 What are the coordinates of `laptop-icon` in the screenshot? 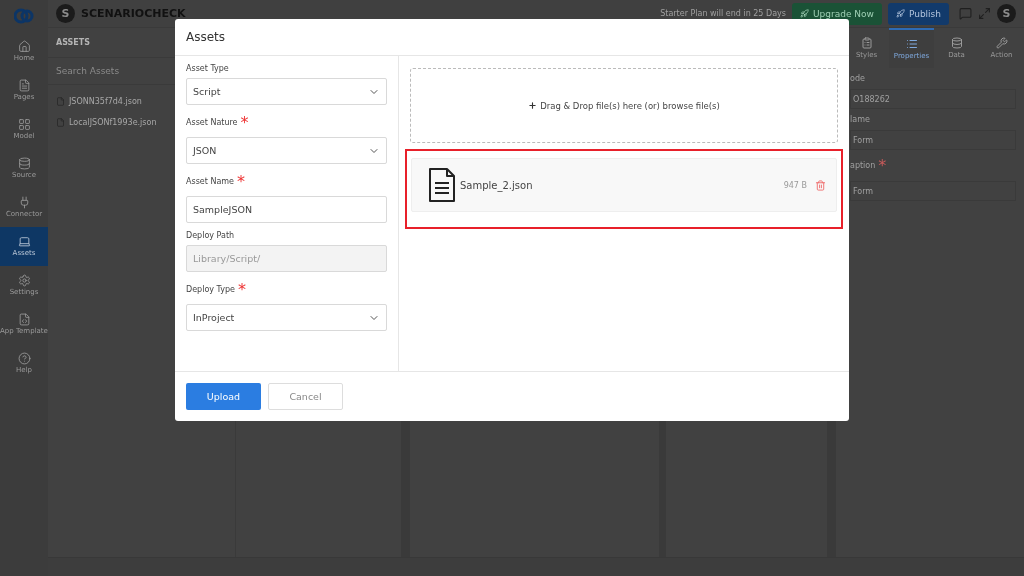 It's located at (24, 242).